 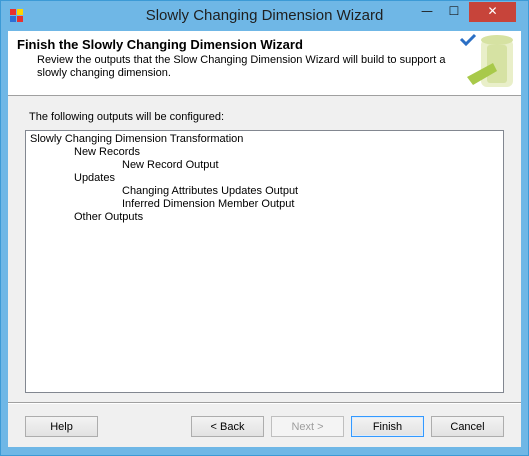 What do you see at coordinates (307, 426) in the screenshot?
I see `next-button: Next >` at bounding box center [307, 426].